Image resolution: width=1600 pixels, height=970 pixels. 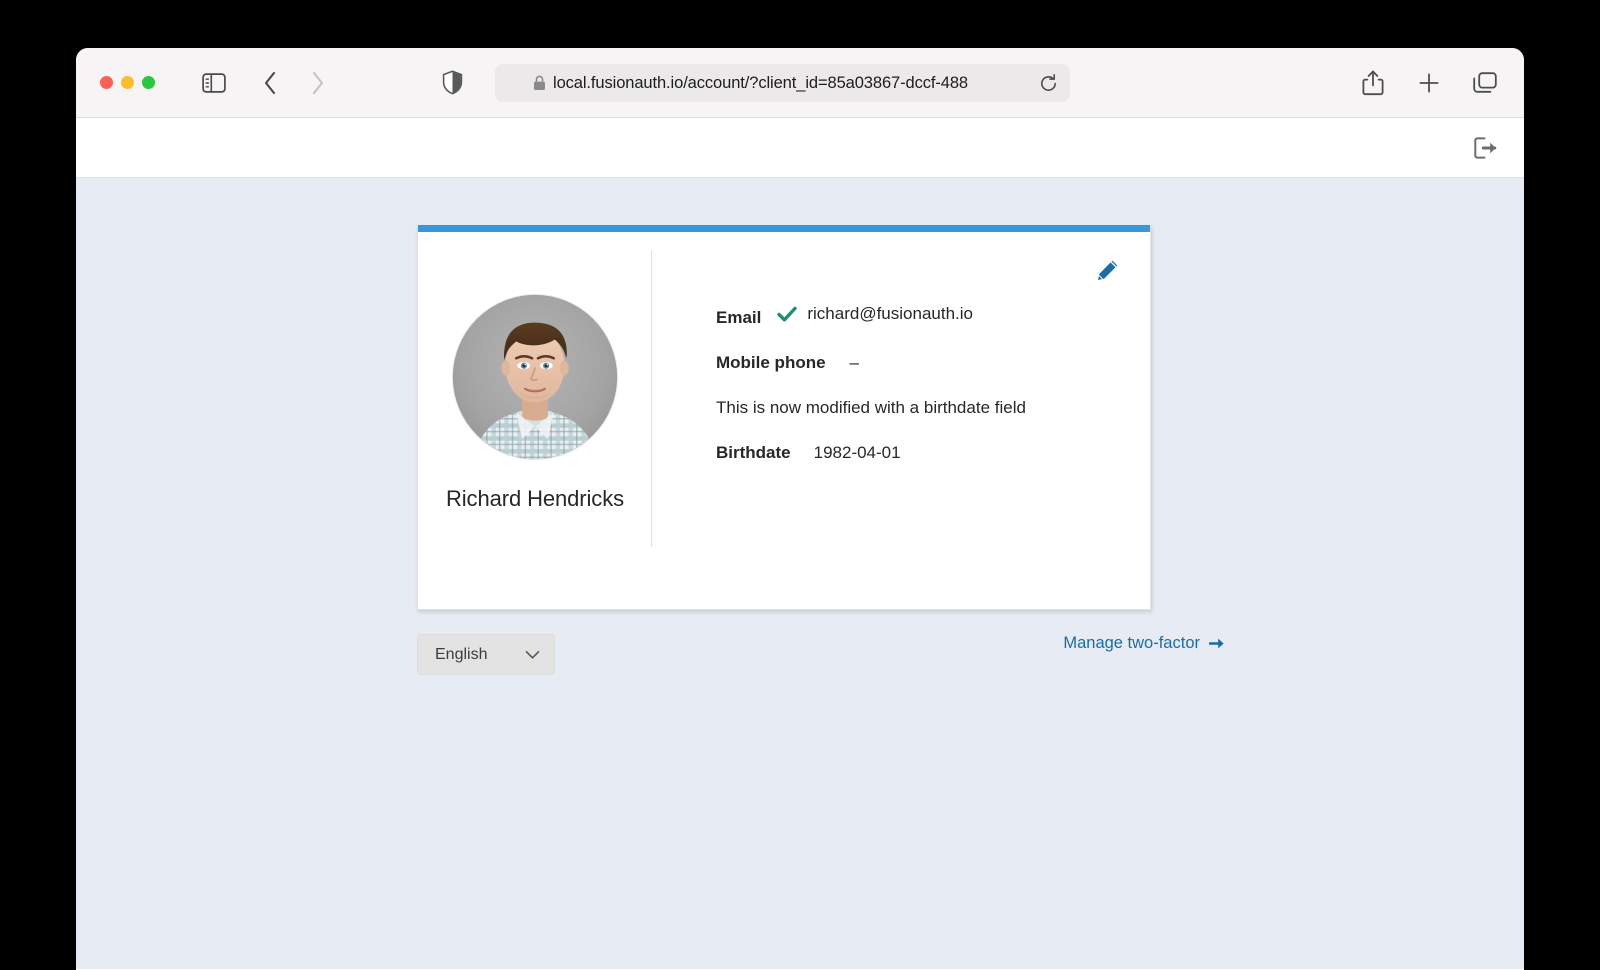 I want to click on window-traffic-lights, so click(x=127, y=82).